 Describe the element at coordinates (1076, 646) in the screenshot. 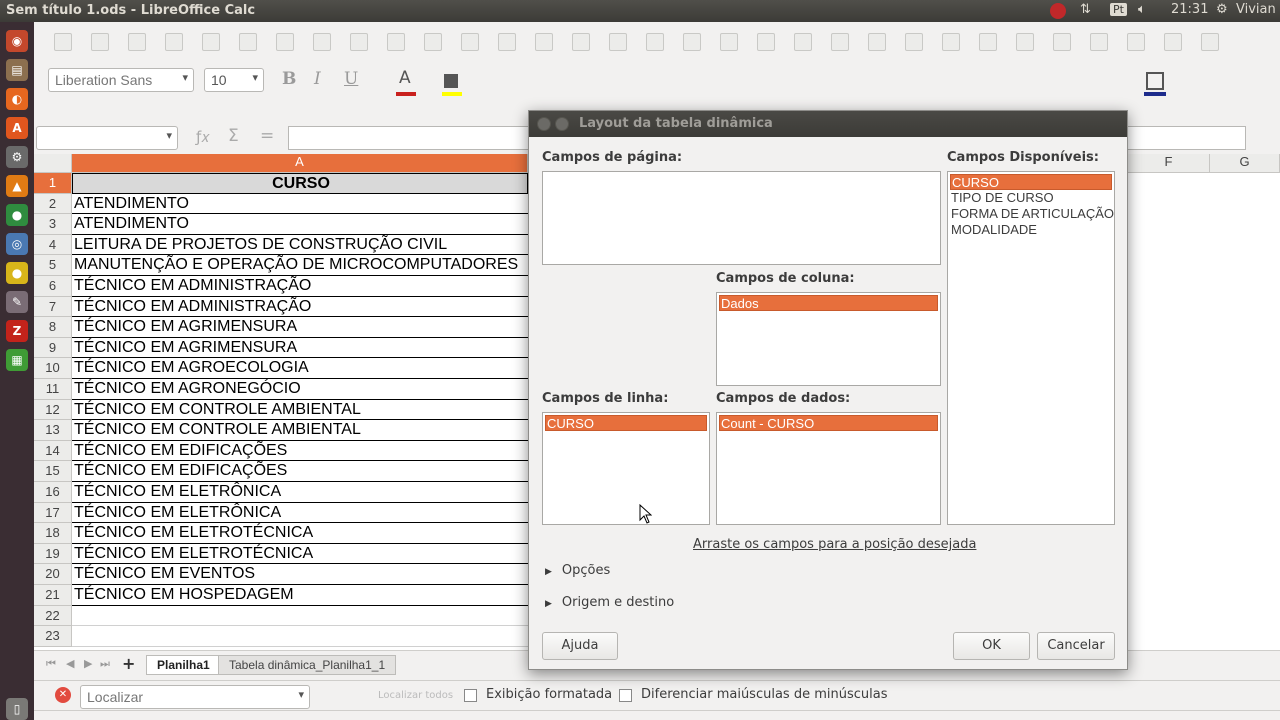

I see `cancel-button: Cancelar` at that location.